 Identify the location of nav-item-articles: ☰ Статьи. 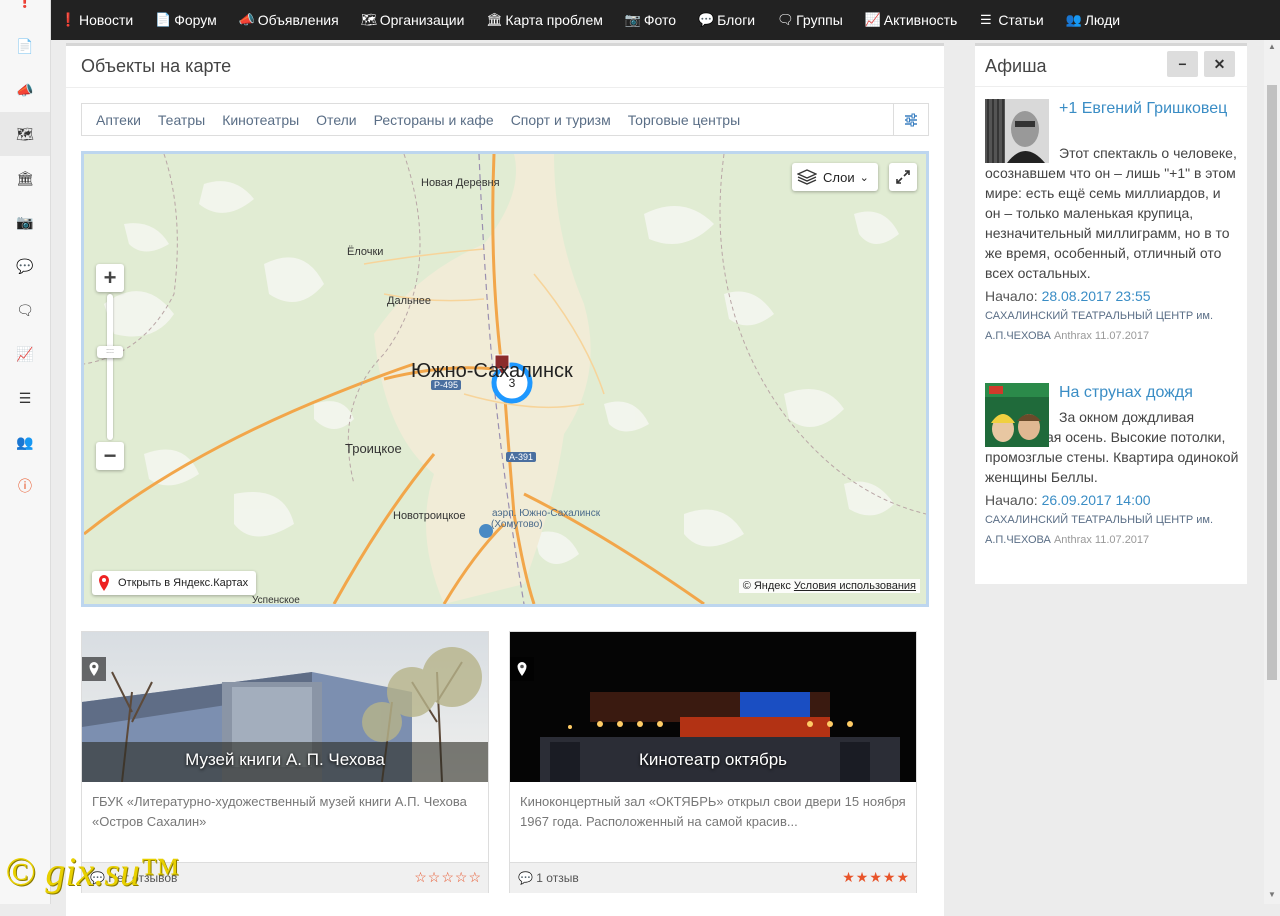
(1011, 20).